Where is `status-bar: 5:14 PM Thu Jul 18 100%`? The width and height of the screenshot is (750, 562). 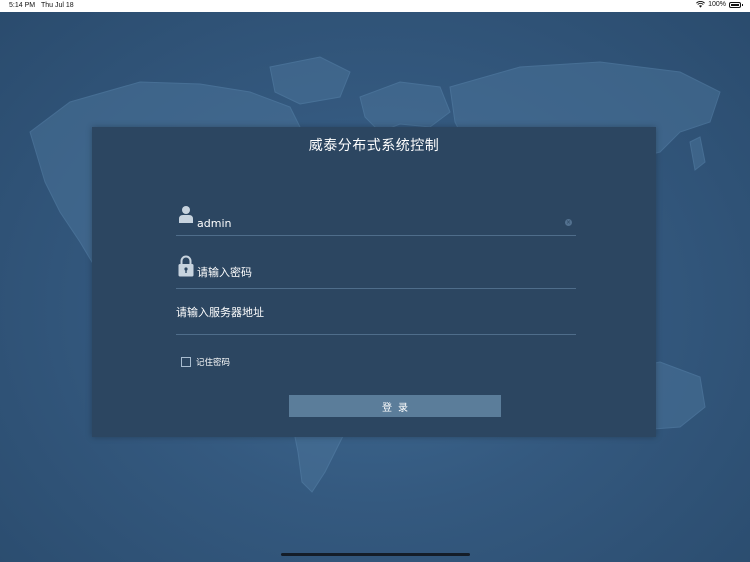
status-bar: 5:14 PM Thu Jul 18 100% is located at coordinates (375, 6).